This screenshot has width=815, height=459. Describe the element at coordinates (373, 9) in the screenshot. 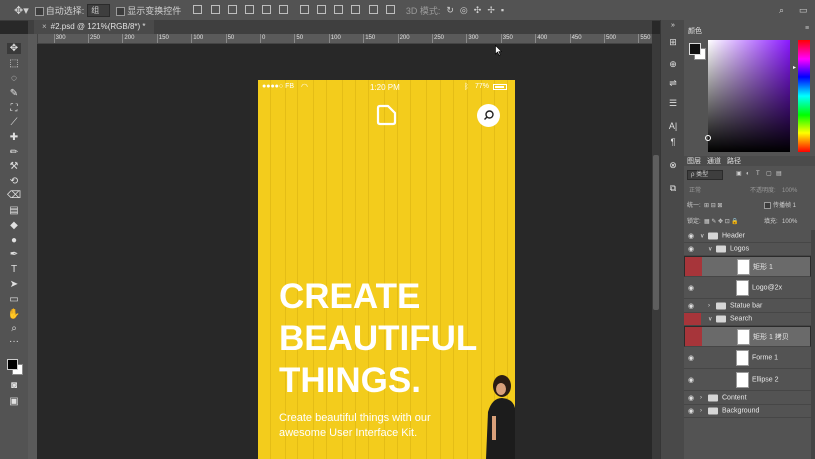

I see `distribute-hcenter-icon` at that location.